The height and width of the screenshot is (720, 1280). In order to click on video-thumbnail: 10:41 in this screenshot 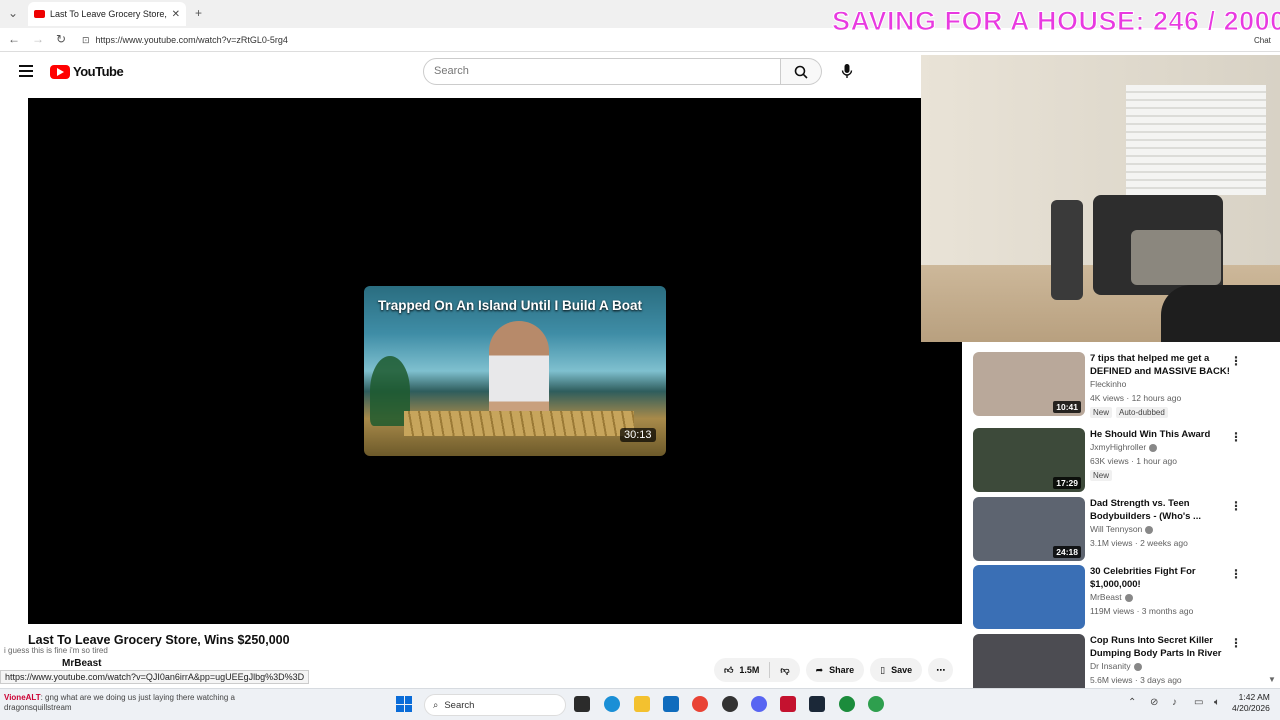, I will do `click(1029, 384)`.